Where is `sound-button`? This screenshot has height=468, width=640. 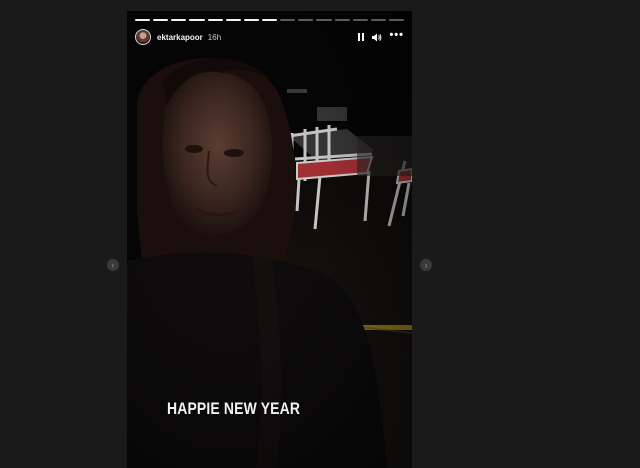 sound-button is located at coordinates (377, 37).